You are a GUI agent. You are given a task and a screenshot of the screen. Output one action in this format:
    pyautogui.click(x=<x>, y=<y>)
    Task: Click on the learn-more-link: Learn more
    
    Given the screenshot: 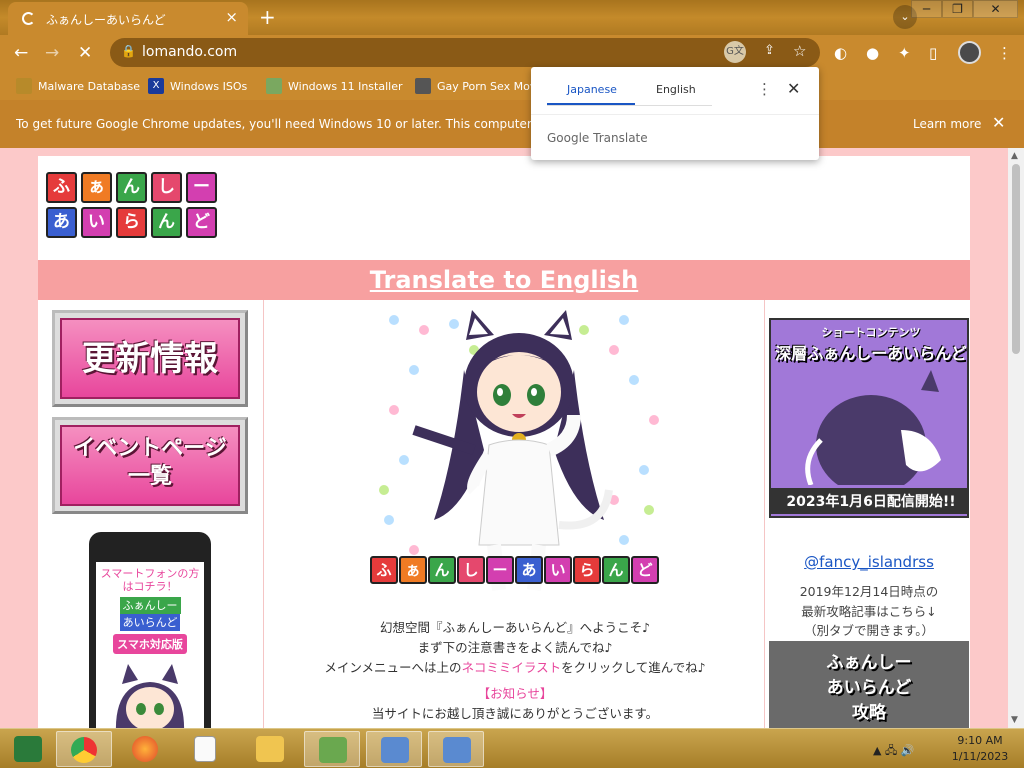 What is the action you would take?
    pyautogui.click(x=947, y=124)
    